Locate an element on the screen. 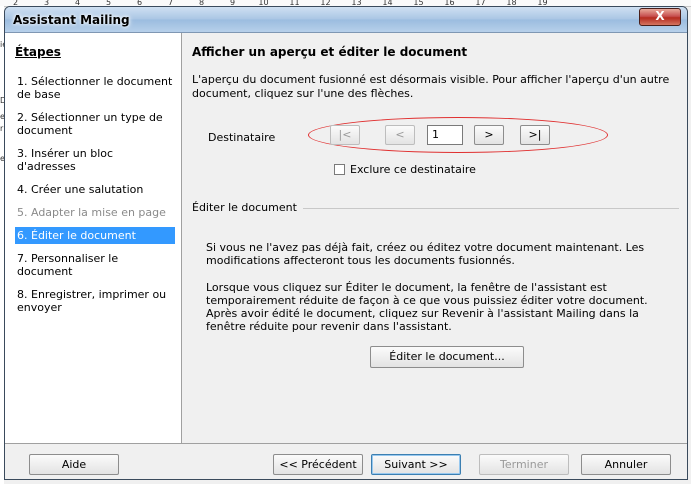 Image resolution: width=691 pixels, height=484 pixels. previous-recipient-button: < is located at coordinates (400, 135).